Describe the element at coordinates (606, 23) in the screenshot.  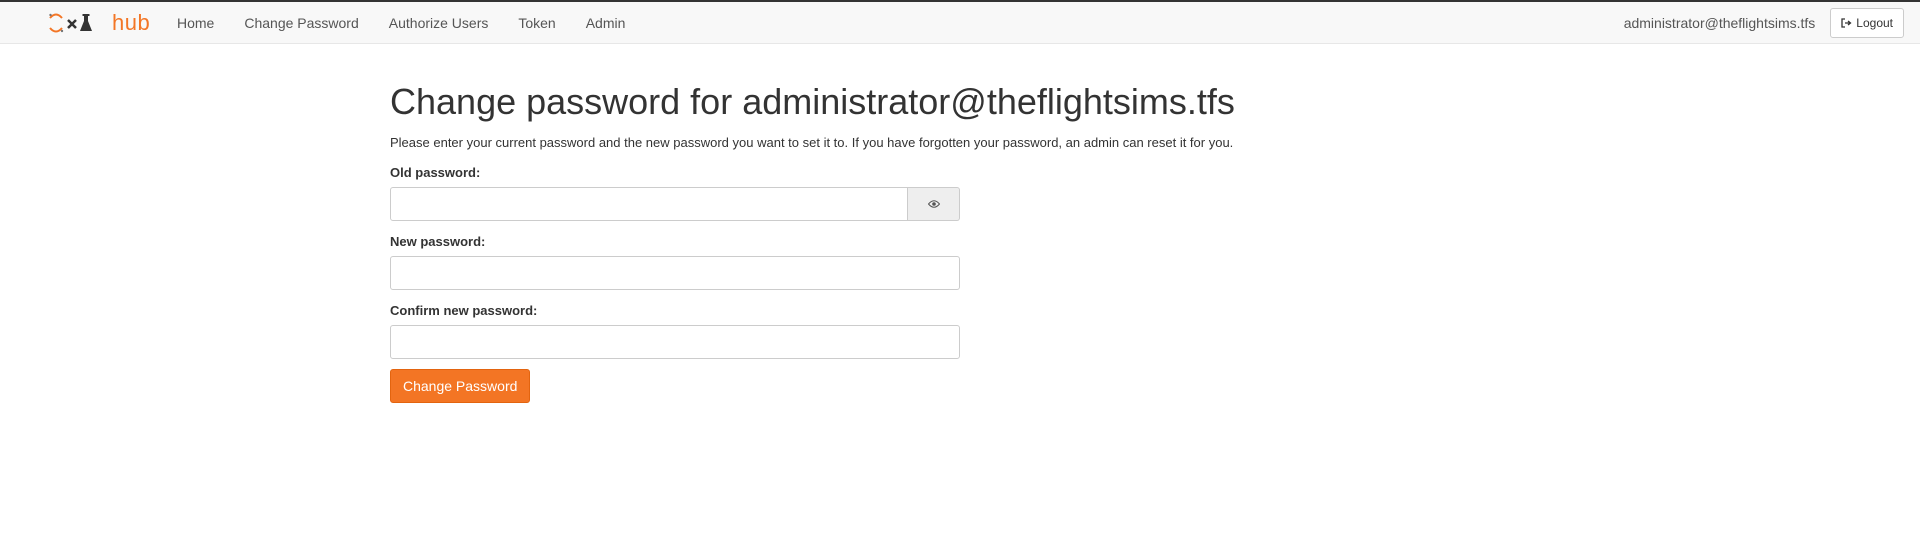
I see `nav-admin: Admin` at that location.